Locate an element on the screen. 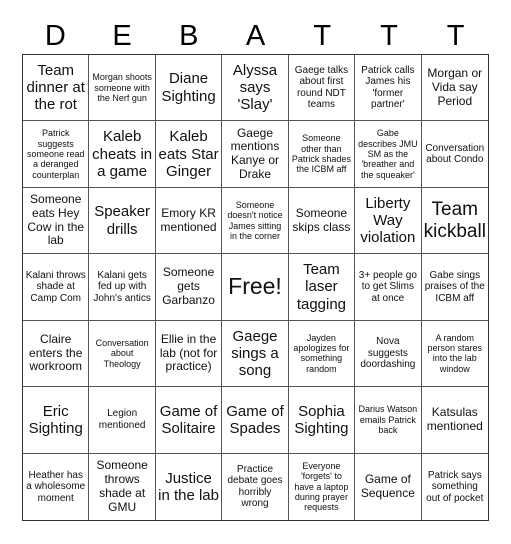 The image size is (511, 544). bingo-cell: Patrick calls James his 'former partner' is located at coordinates (388, 88).